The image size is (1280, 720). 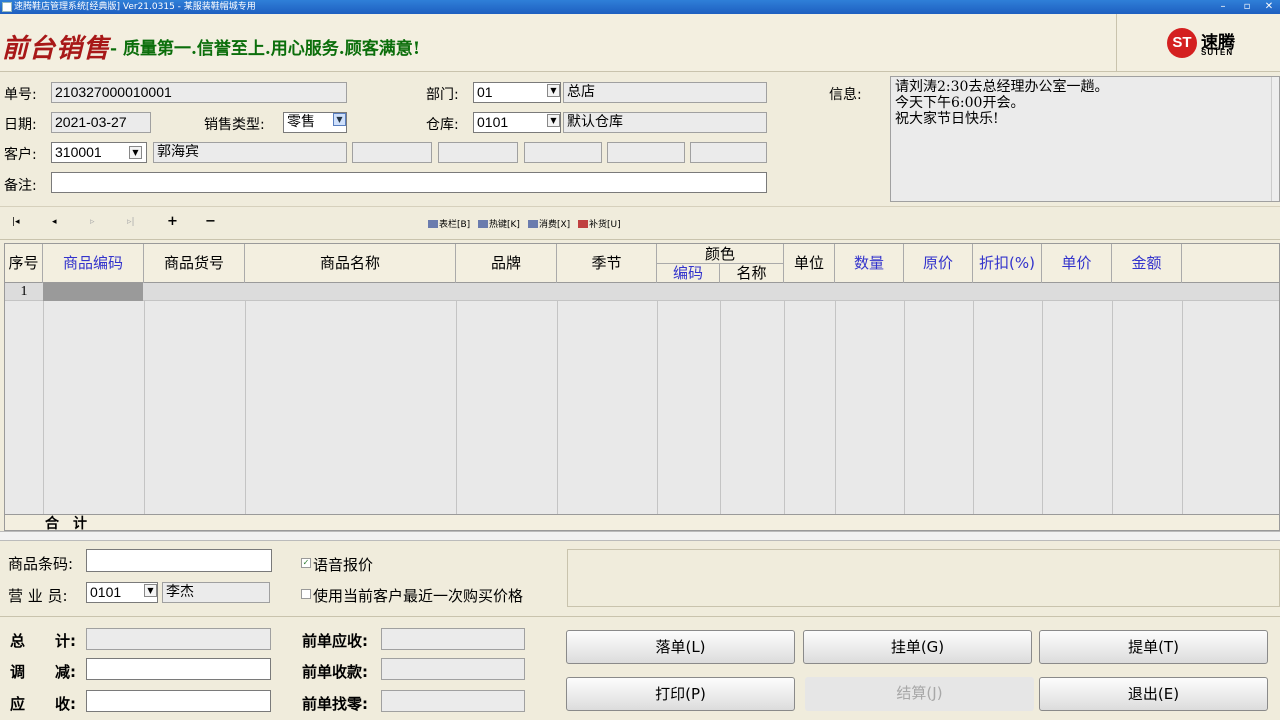 What do you see at coordinates (20, 95) in the screenshot?
I see `order-no-label: 单号:` at bounding box center [20, 95].